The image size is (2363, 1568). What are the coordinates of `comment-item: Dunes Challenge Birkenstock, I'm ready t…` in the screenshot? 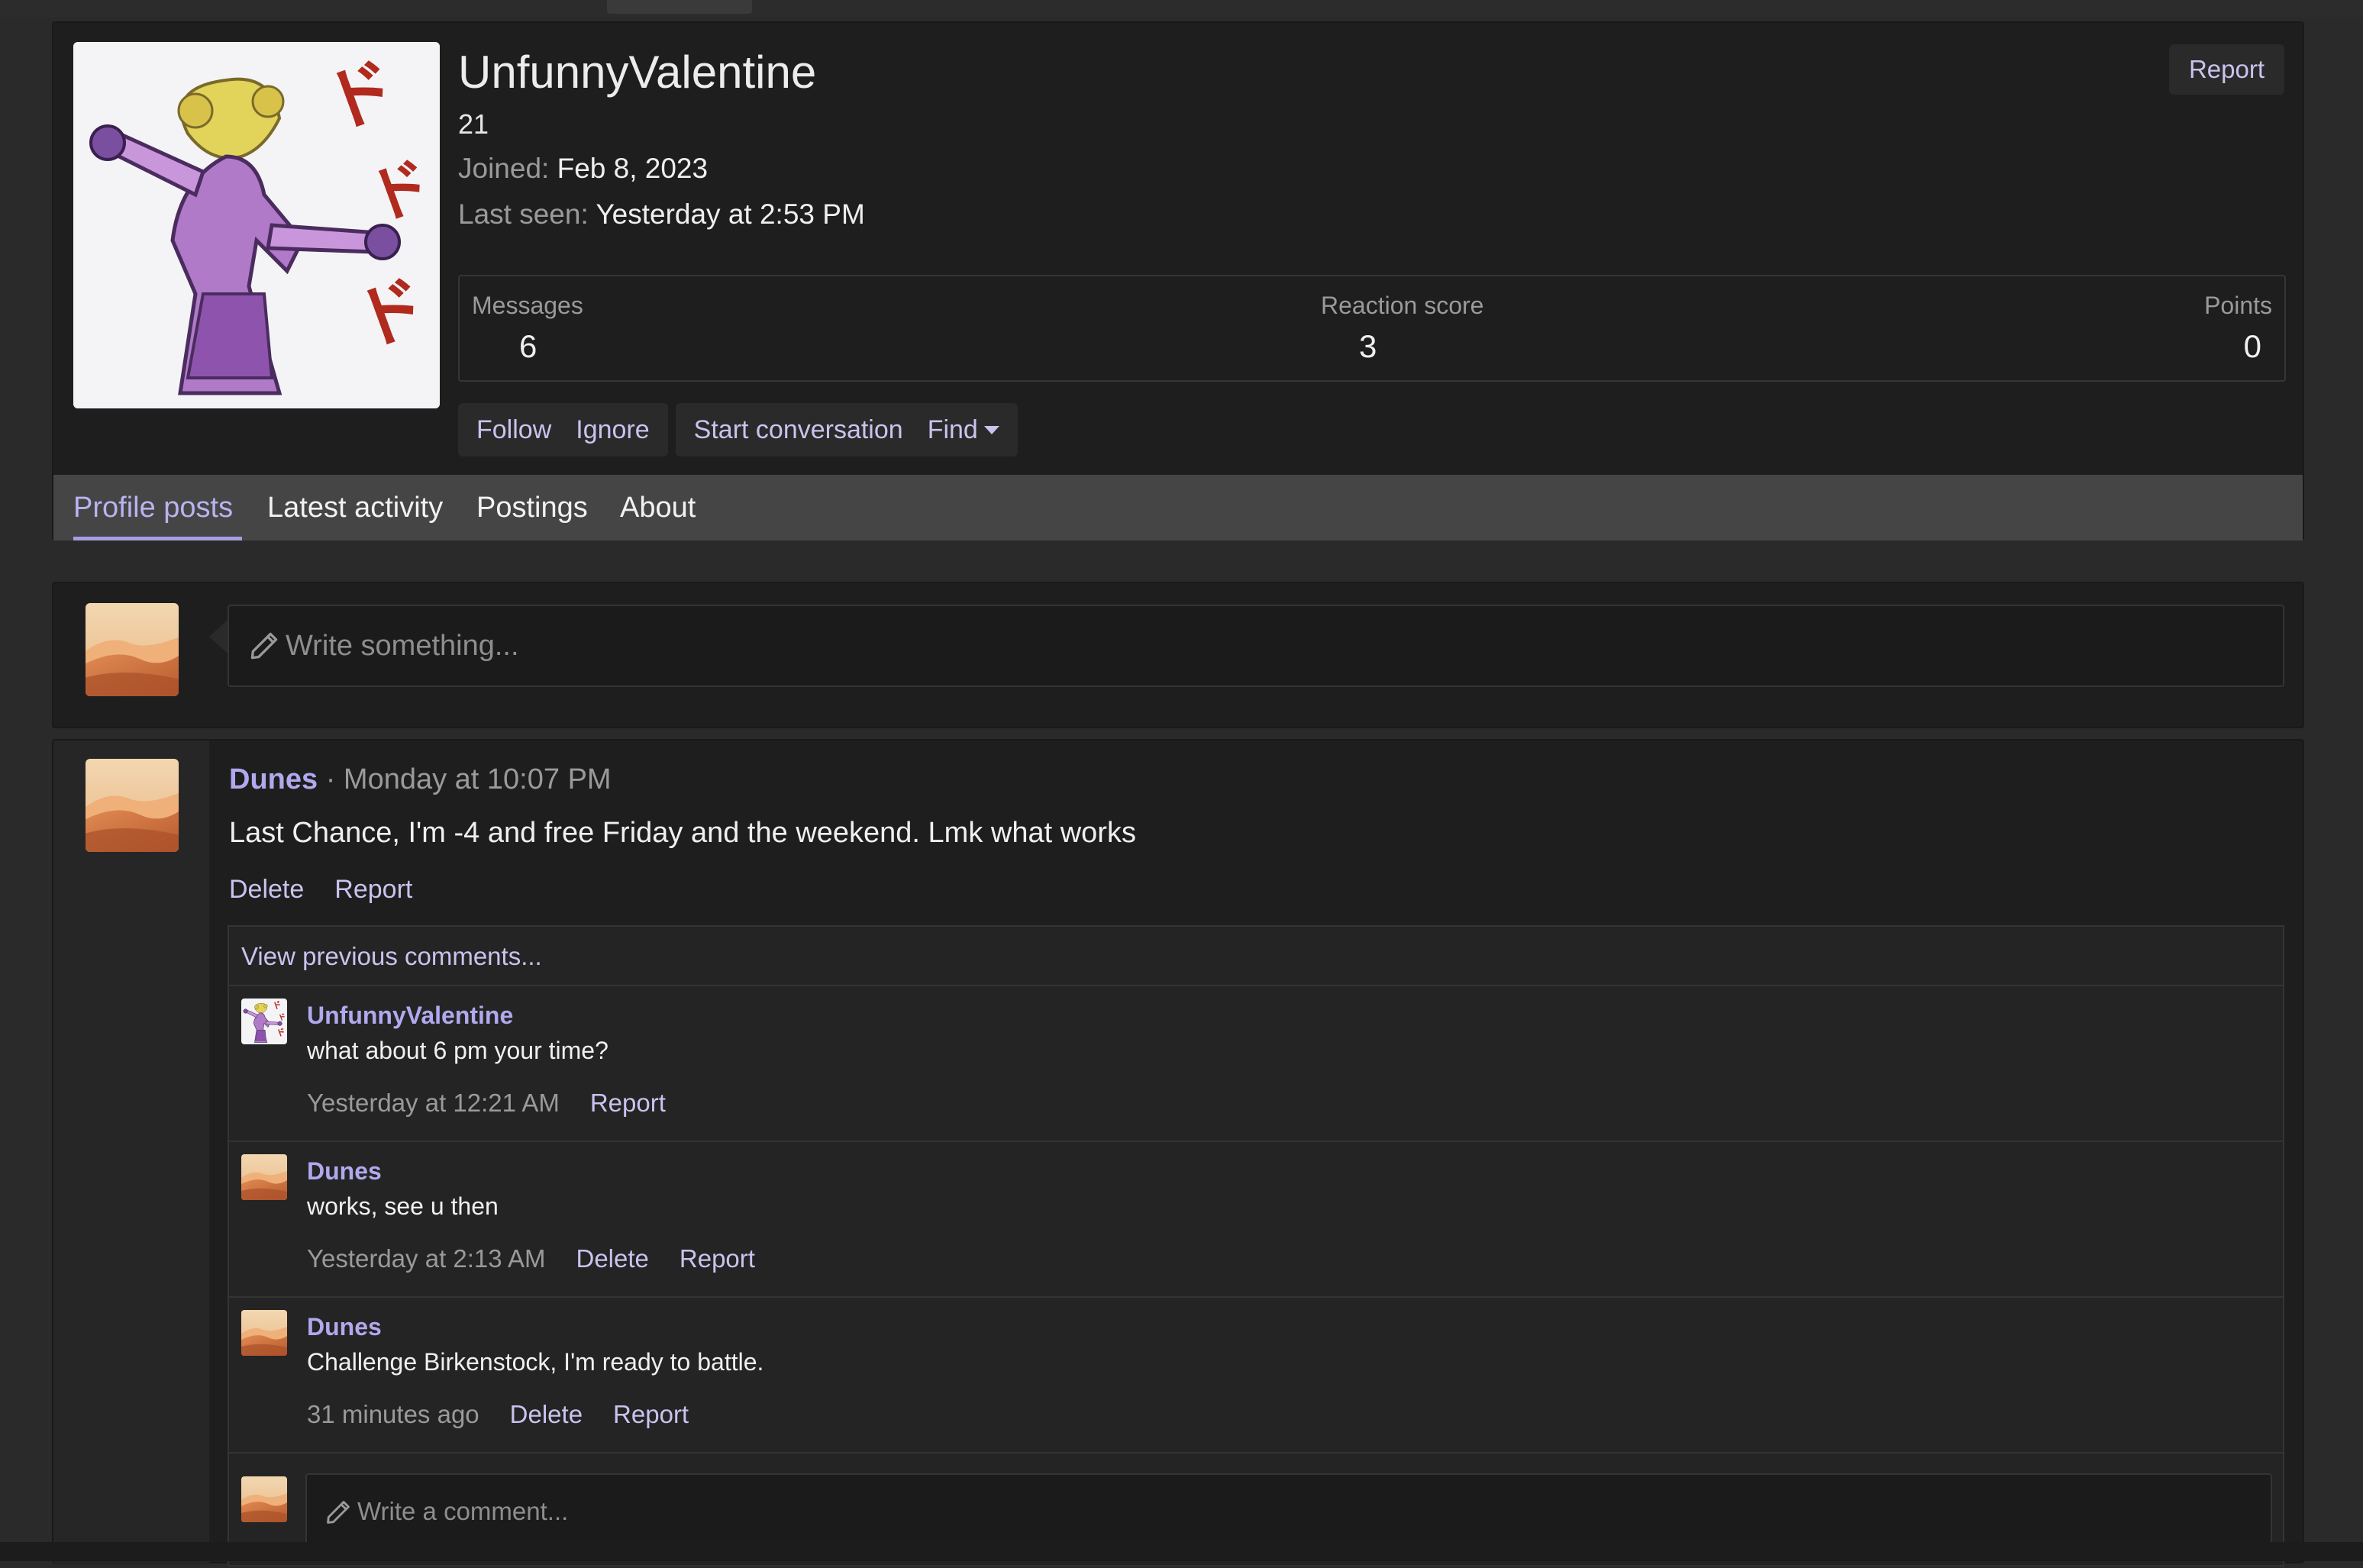 It's located at (1256, 1376).